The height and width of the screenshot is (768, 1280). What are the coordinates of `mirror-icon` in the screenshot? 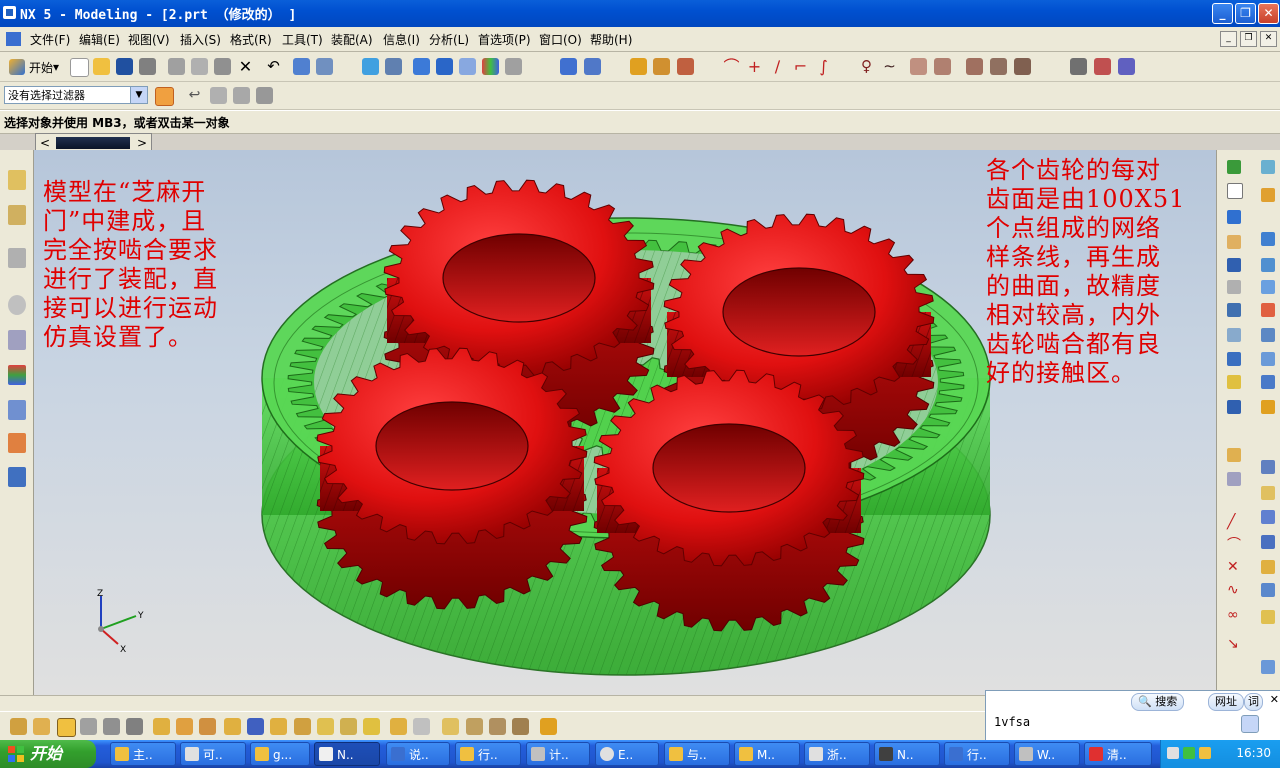 It's located at (1268, 407).